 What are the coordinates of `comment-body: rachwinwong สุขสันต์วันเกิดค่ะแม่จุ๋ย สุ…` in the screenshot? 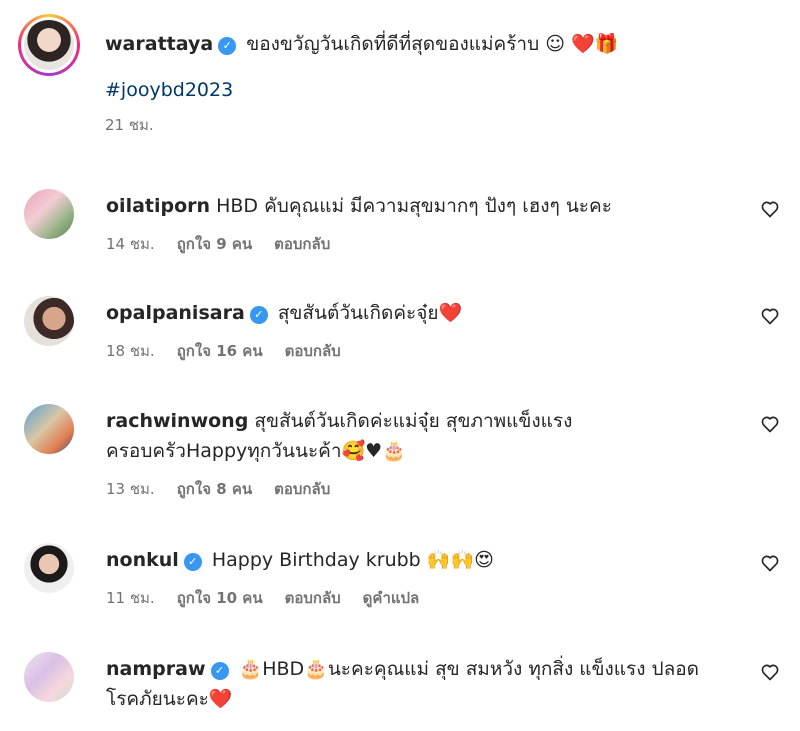 It's located at (371, 455).